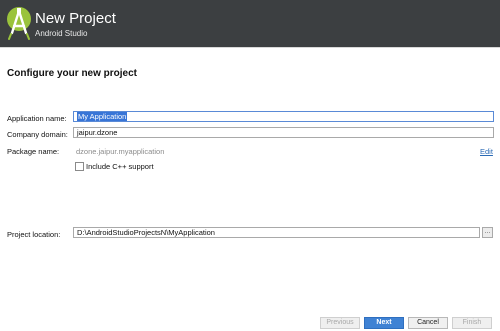 The image size is (500, 331). Describe the element at coordinates (37, 134) in the screenshot. I see `company-domain-label: Company domain:` at that location.